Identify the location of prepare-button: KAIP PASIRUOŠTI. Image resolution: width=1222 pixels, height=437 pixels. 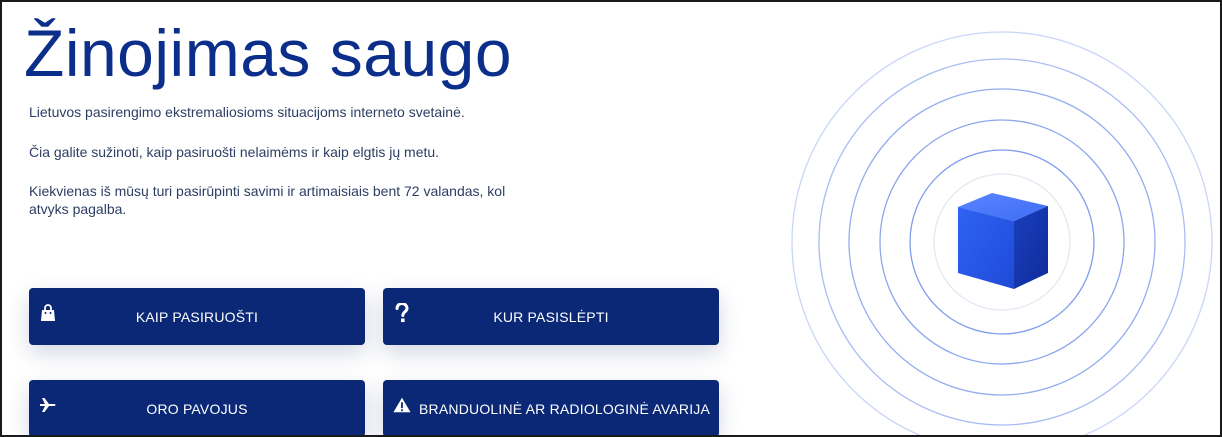
(197, 316).